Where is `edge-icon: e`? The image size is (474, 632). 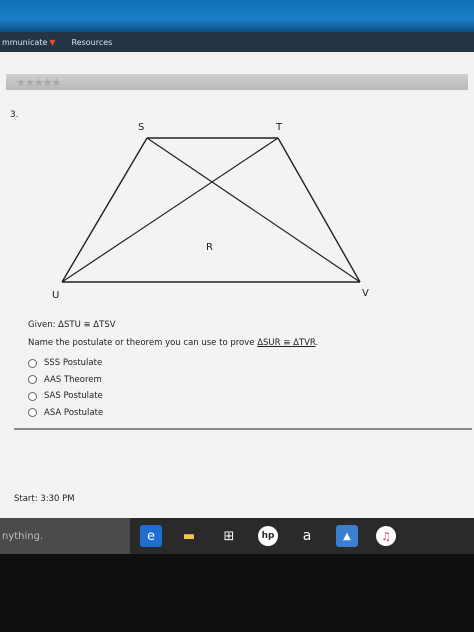 edge-icon: e is located at coordinates (151, 536).